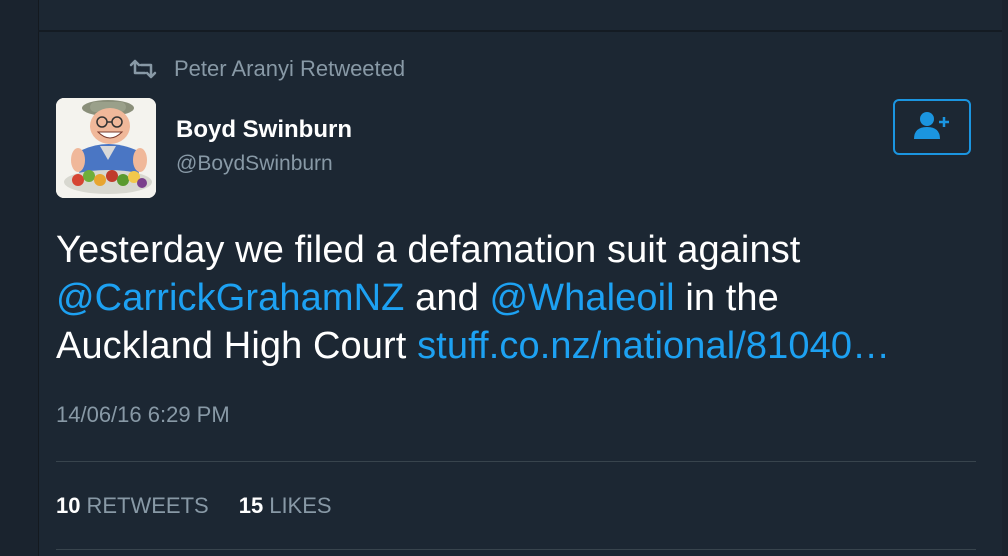 The image size is (1008, 556). What do you see at coordinates (300, 505) in the screenshot?
I see `likes-label: LIKES` at bounding box center [300, 505].